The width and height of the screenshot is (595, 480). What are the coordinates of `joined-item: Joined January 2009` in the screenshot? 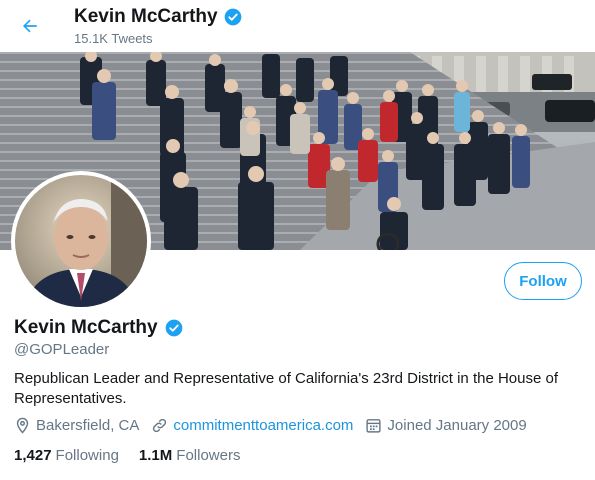 It's located at (446, 425).